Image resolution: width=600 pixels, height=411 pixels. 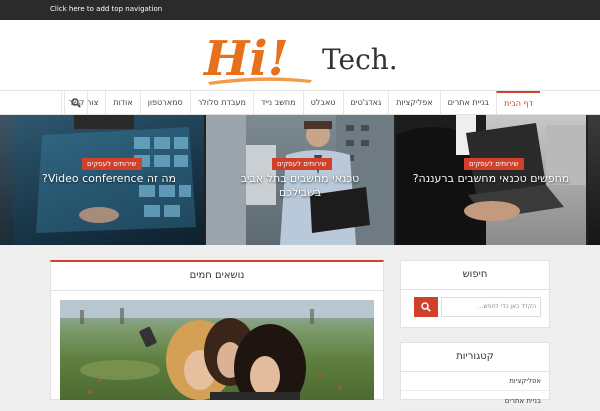 I want to click on nav-item: אודות, so click(x=122, y=102).